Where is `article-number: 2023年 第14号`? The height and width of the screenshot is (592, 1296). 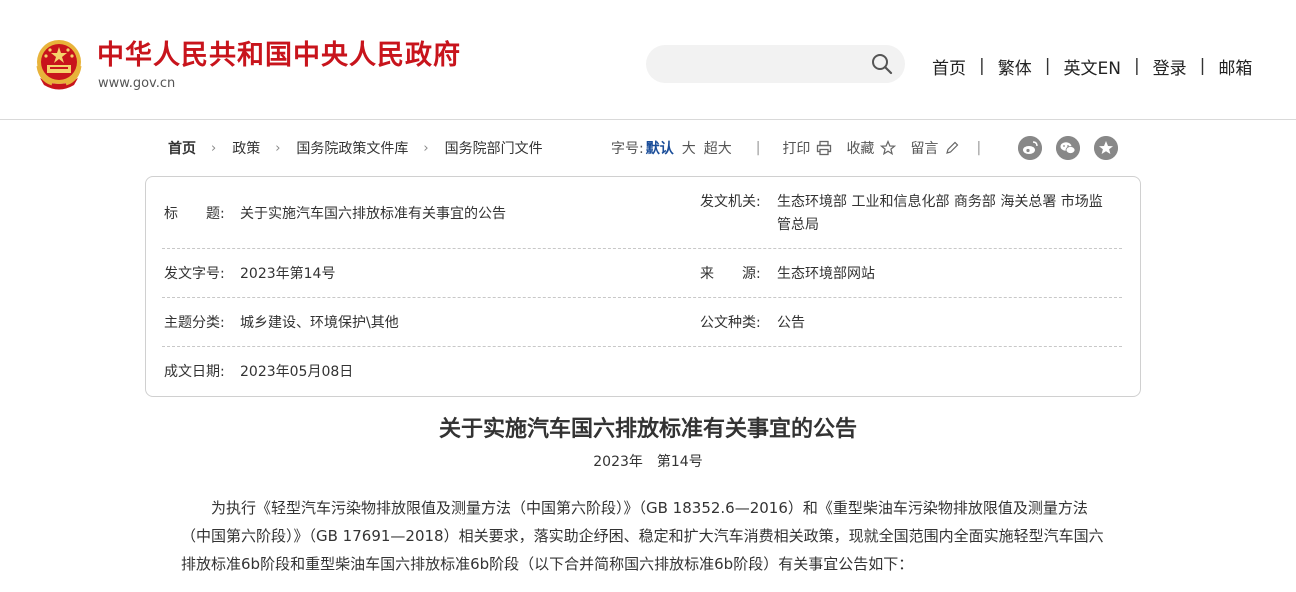
article-number: 2023年 第14号 is located at coordinates (648, 462).